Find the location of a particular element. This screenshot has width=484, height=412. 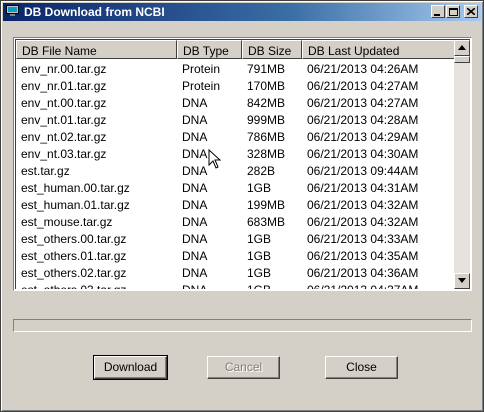

column-header-db-size: DB Size is located at coordinates (272, 49).